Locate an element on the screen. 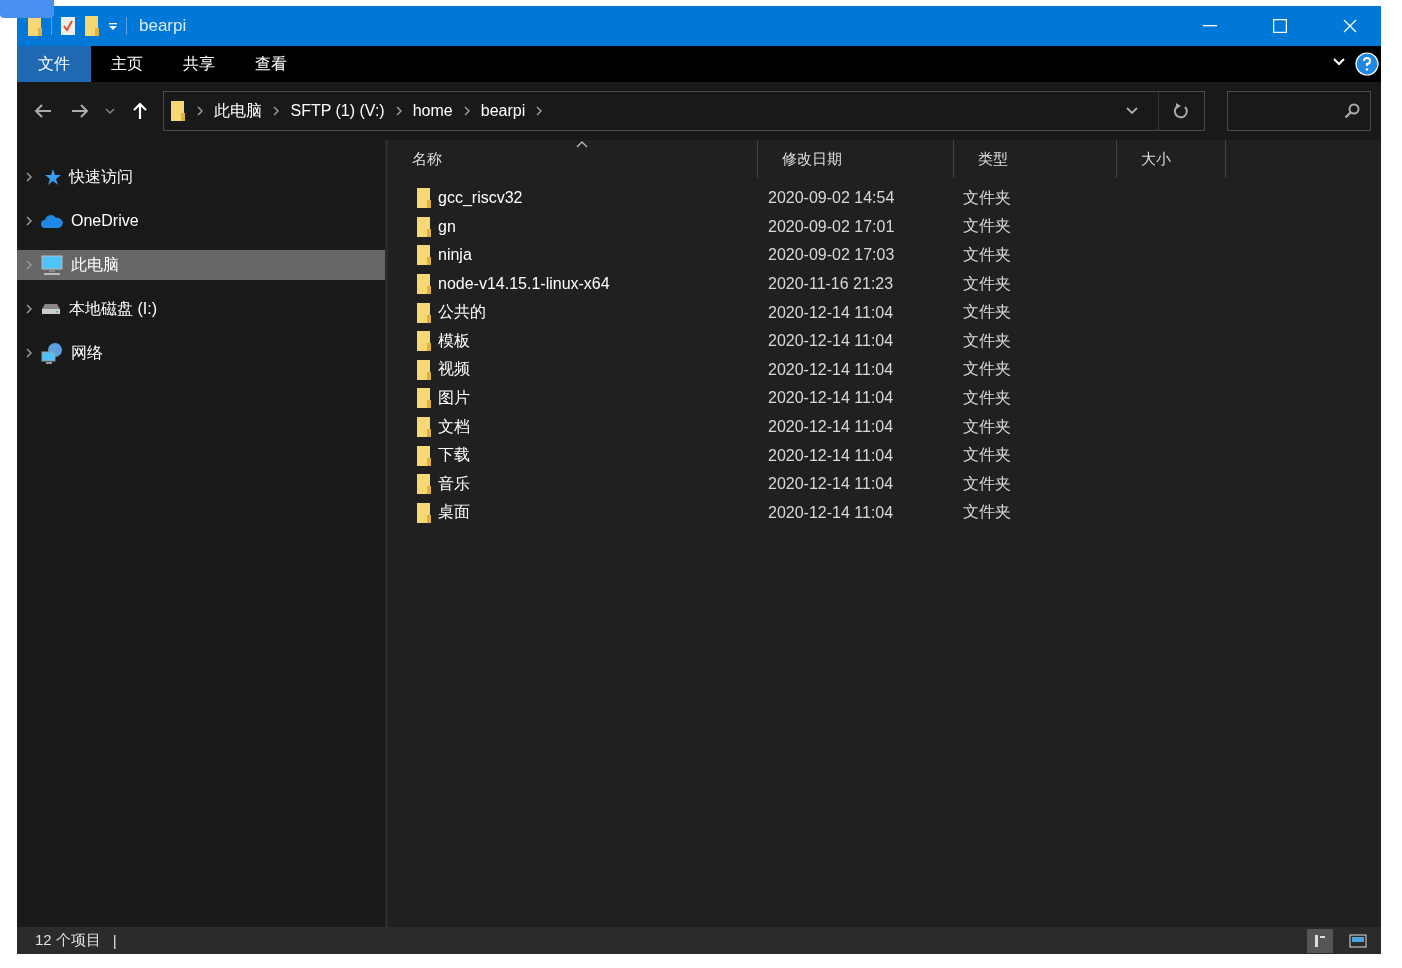 The image size is (1402, 968). drive-icon is located at coordinates (51, 309).